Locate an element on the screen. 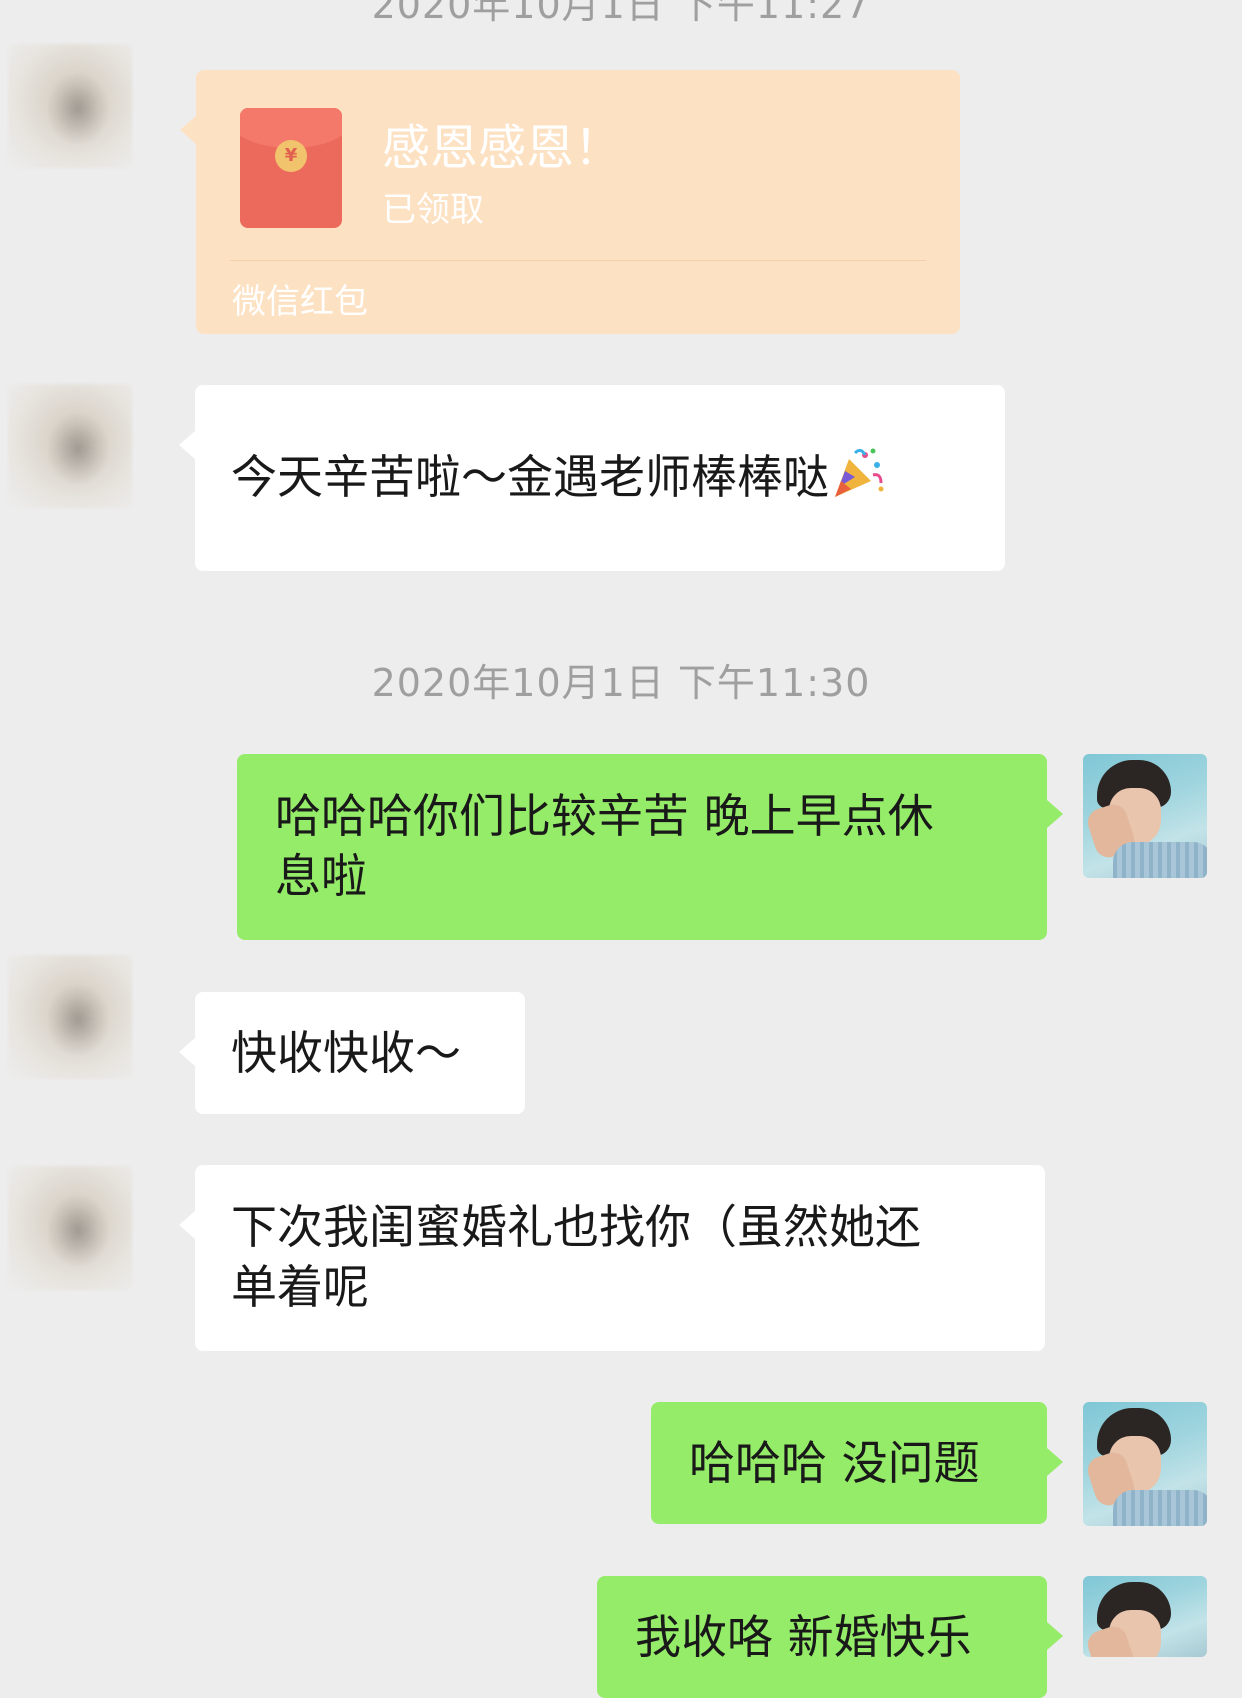 Image resolution: width=1242 pixels, height=1698 pixels. timestamp-top: 2020年10月1日 下午11:27 is located at coordinates (621, 13).